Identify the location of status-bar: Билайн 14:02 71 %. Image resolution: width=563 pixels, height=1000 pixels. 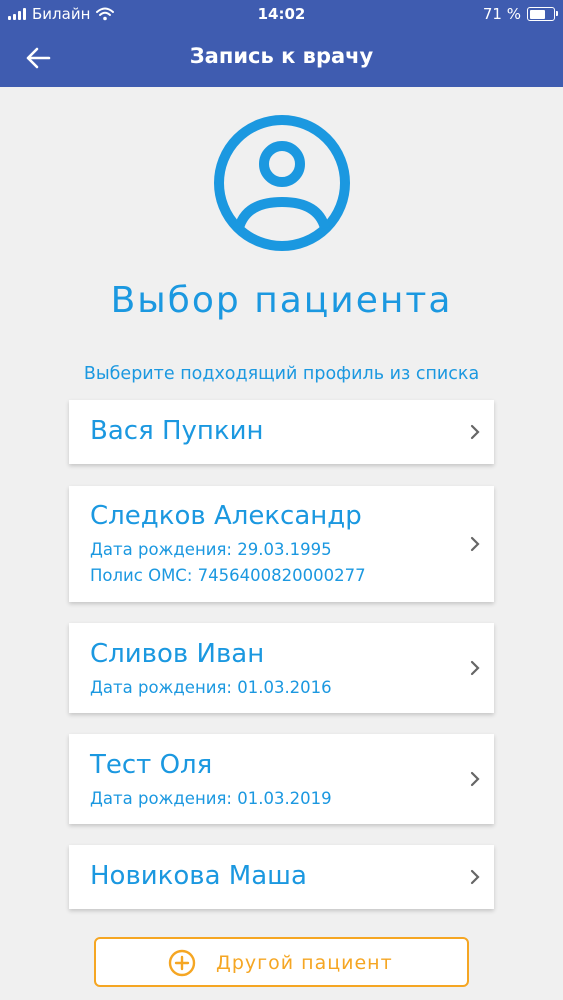
(281, 15).